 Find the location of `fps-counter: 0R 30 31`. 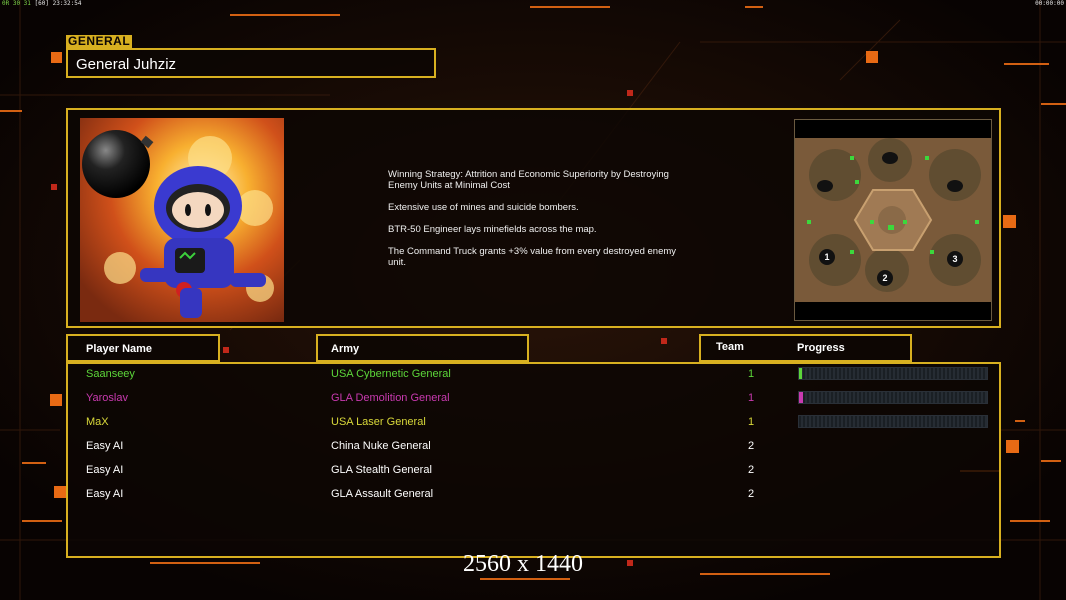

fps-counter: 0R 30 31 is located at coordinates (16, 3).